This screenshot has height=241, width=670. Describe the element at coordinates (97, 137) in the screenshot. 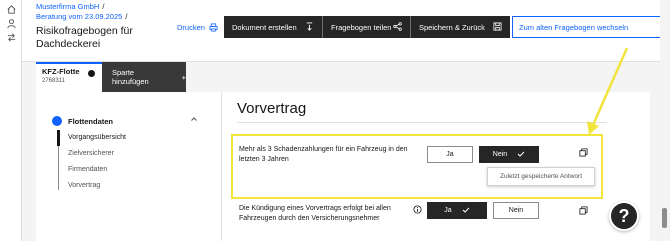

I see `nav-item-vorgangsuebersicht: Vorgangsübersicht` at that location.